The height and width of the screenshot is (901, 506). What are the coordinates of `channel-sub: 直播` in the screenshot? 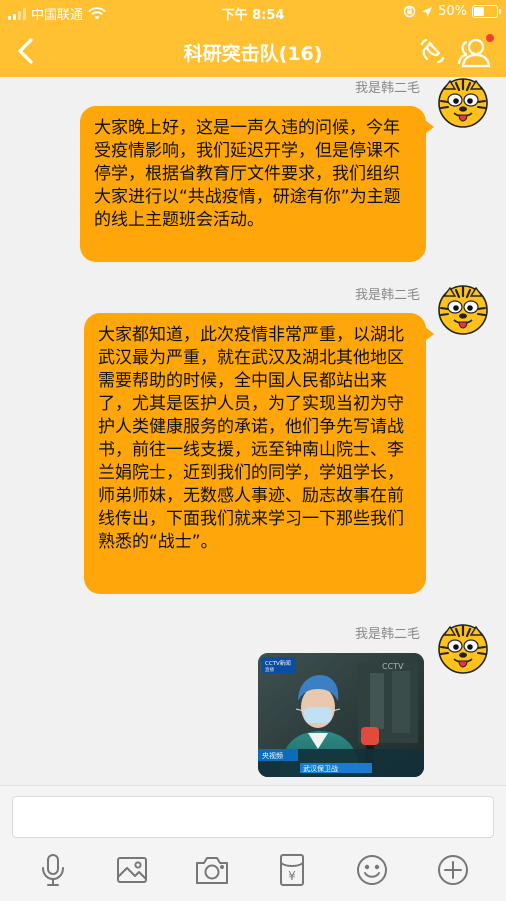 It's located at (269, 669).